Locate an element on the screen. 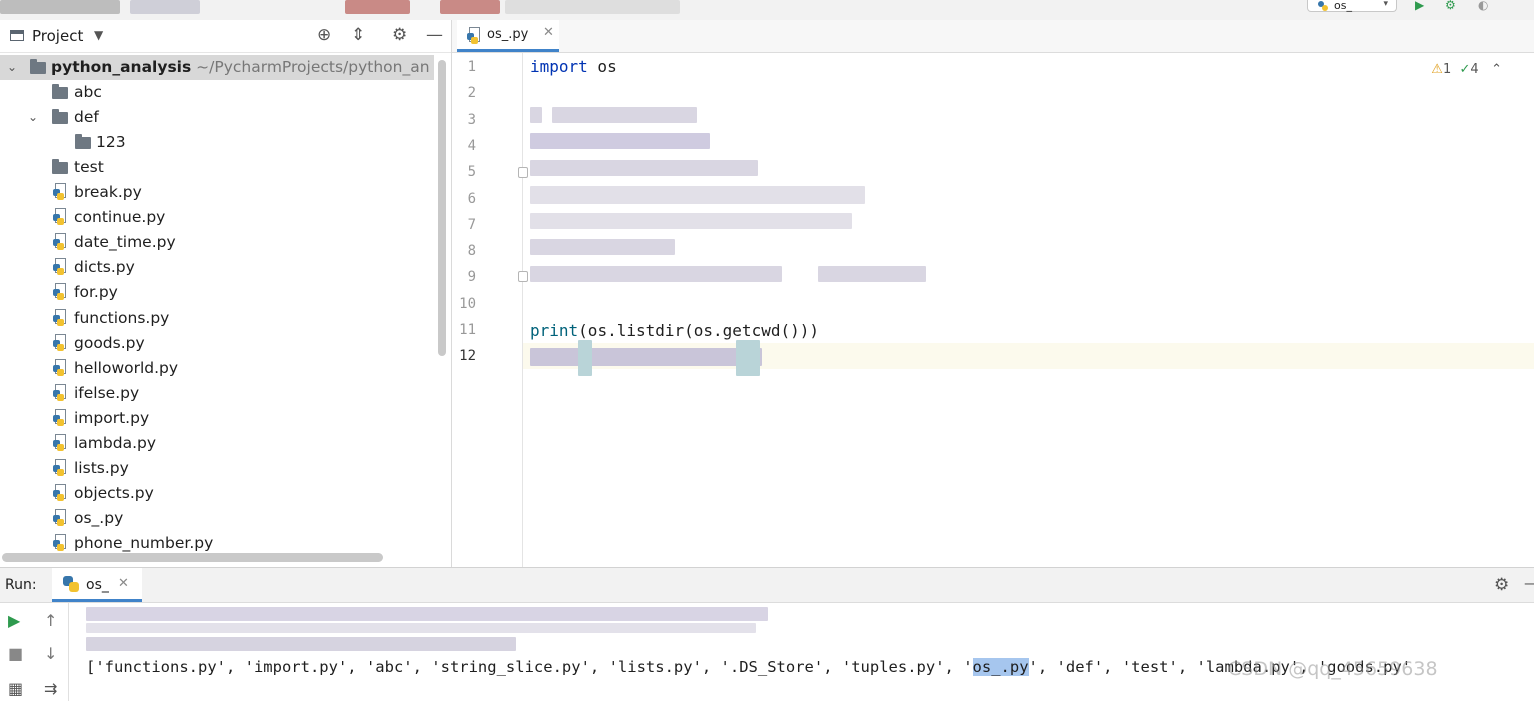 The width and height of the screenshot is (1534, 701). tree-file: helloworld.py is located at coordinates (217, 368).